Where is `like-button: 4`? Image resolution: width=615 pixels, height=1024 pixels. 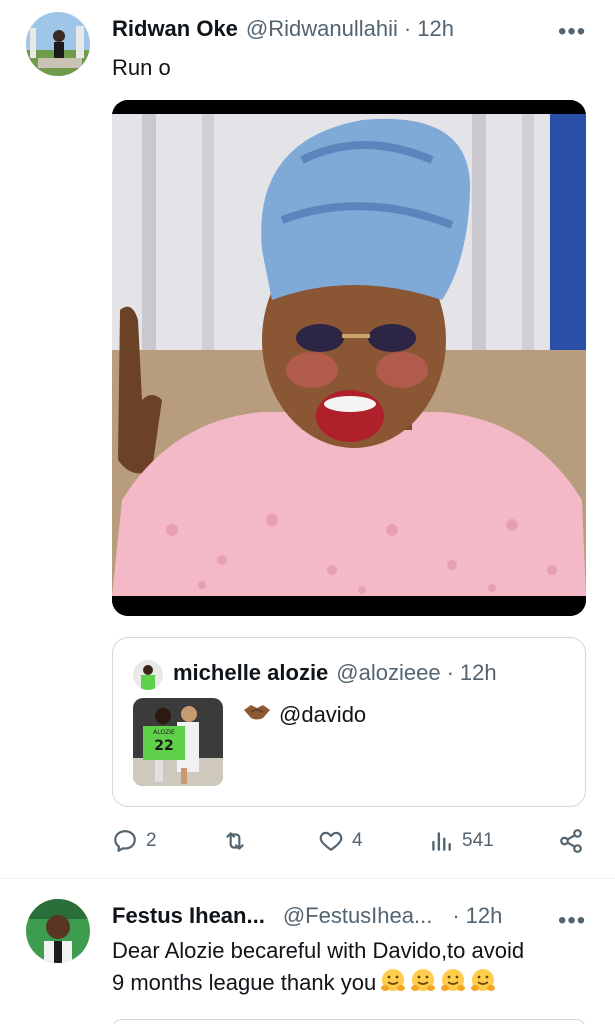 like-button: 4 is located at coordinates (340, 841).